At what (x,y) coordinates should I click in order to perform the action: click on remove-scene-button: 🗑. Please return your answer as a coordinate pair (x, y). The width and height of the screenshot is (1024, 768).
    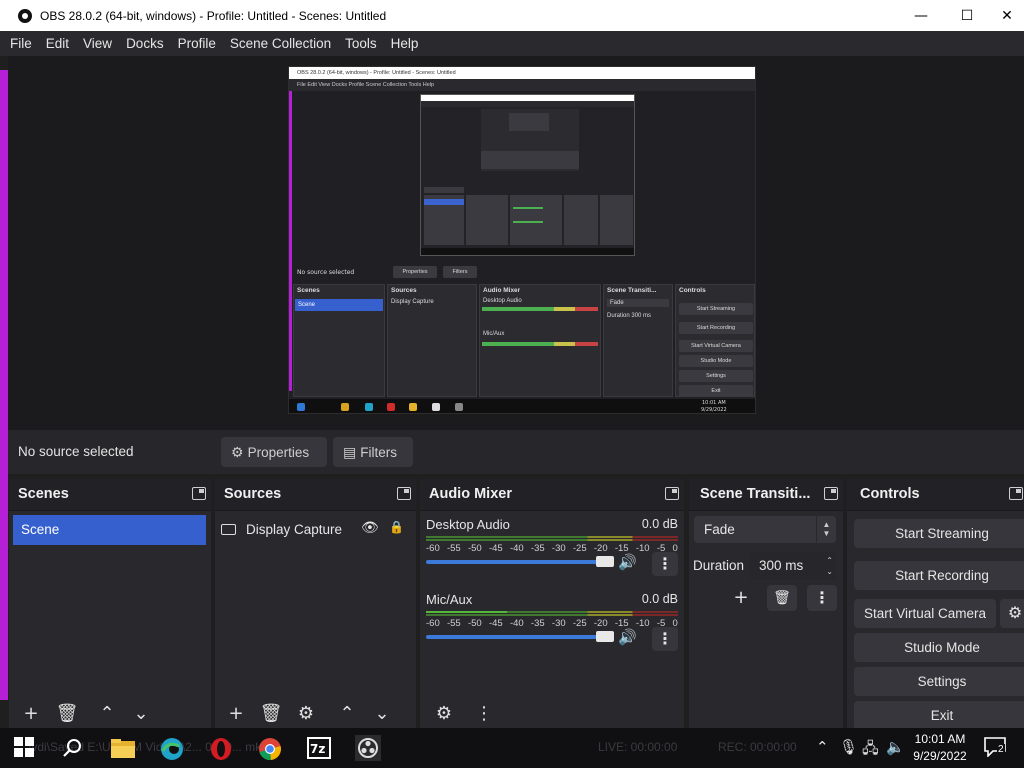
    Looking at the image, I should click on (67, 714).